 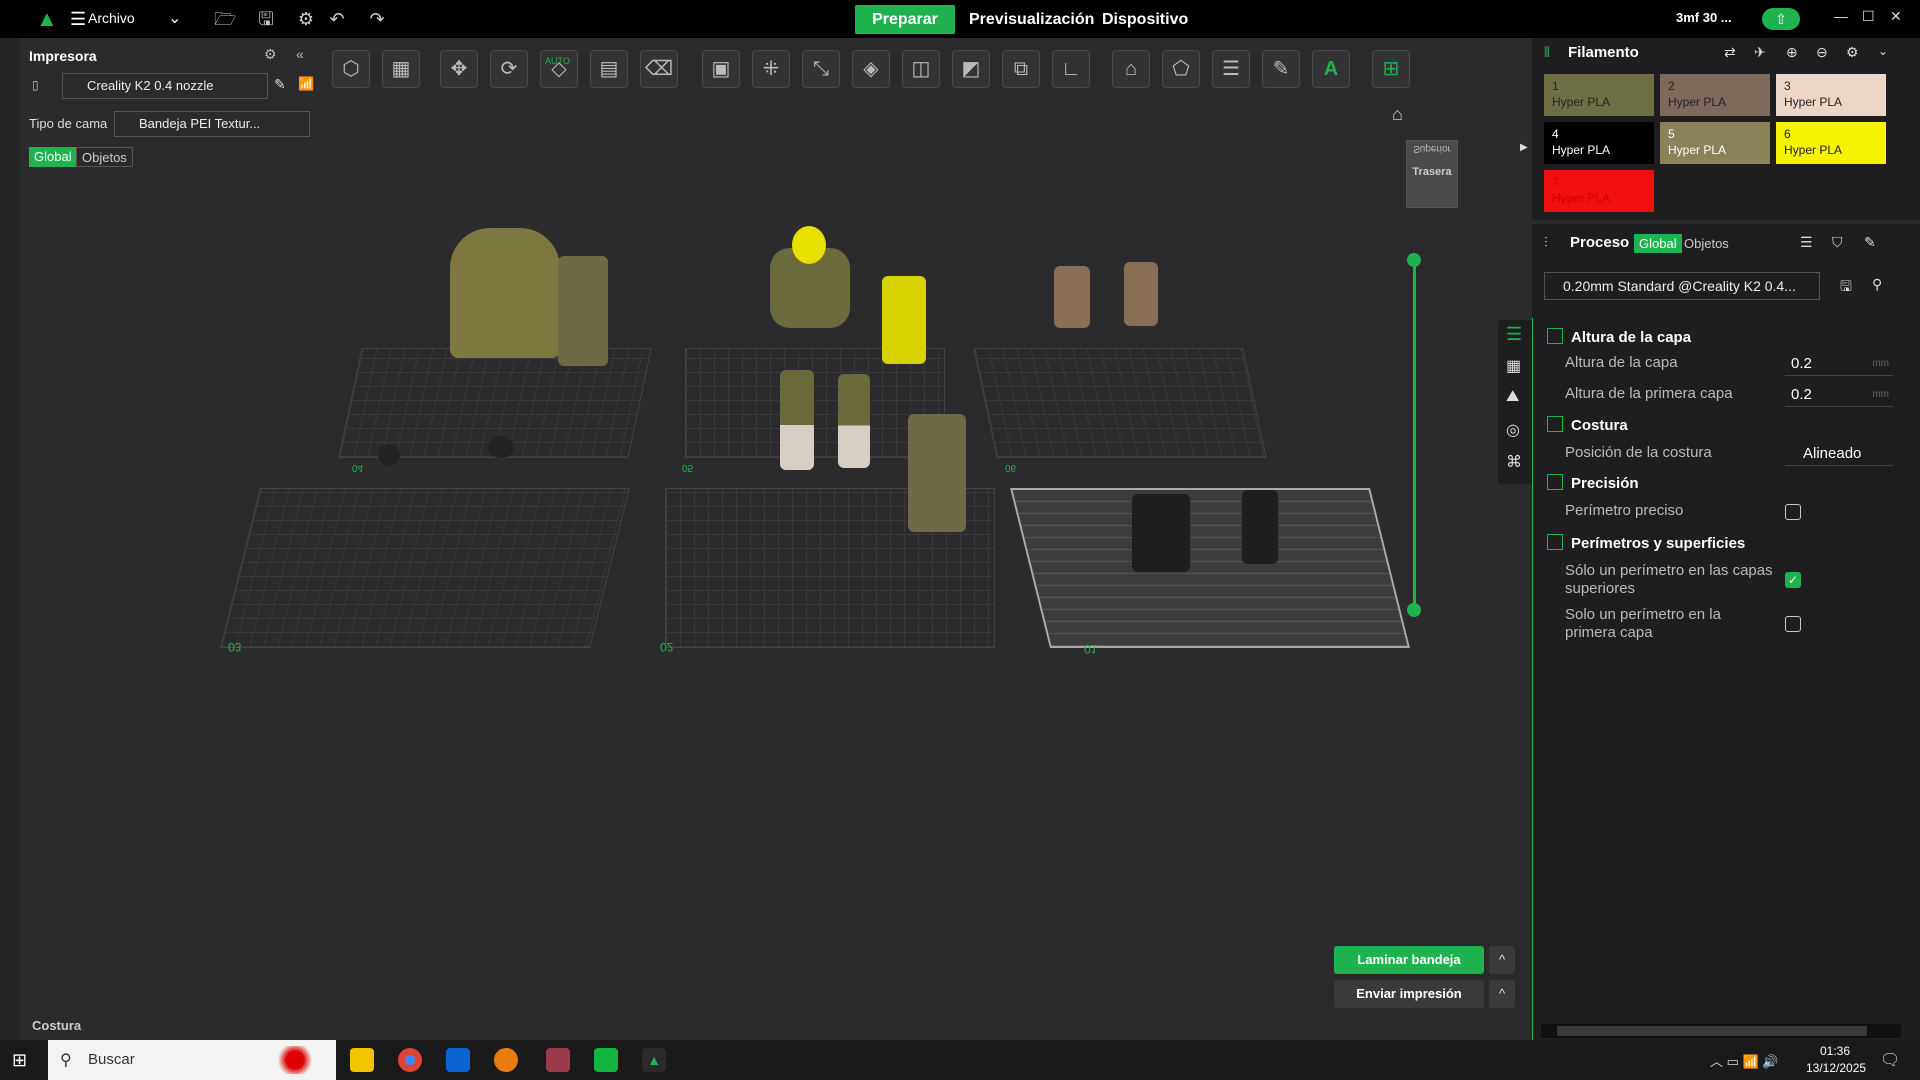 What do you see at coordinates (921, 69) in the screenshot?
I see `hollow-icon: ◫` at bounding box center [921, 69].